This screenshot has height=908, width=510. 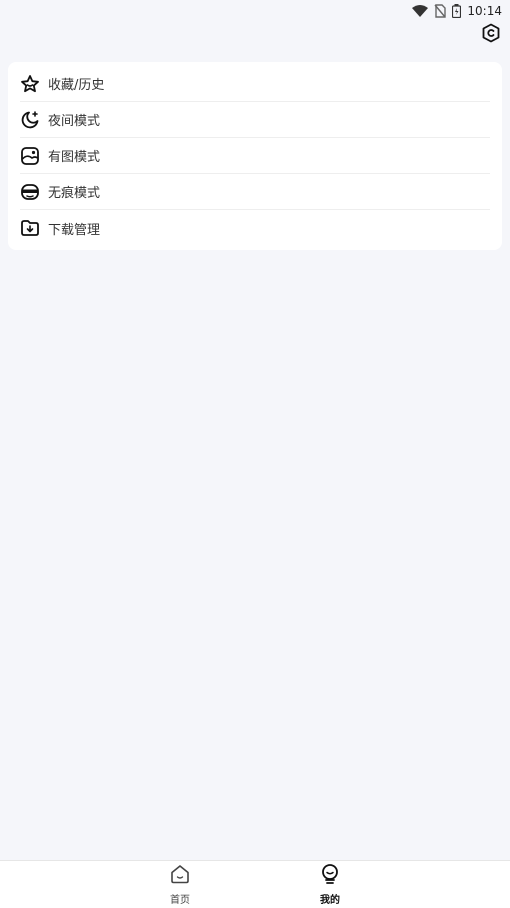 I want to click on download-manager-icon, so click(x=30, y=228).